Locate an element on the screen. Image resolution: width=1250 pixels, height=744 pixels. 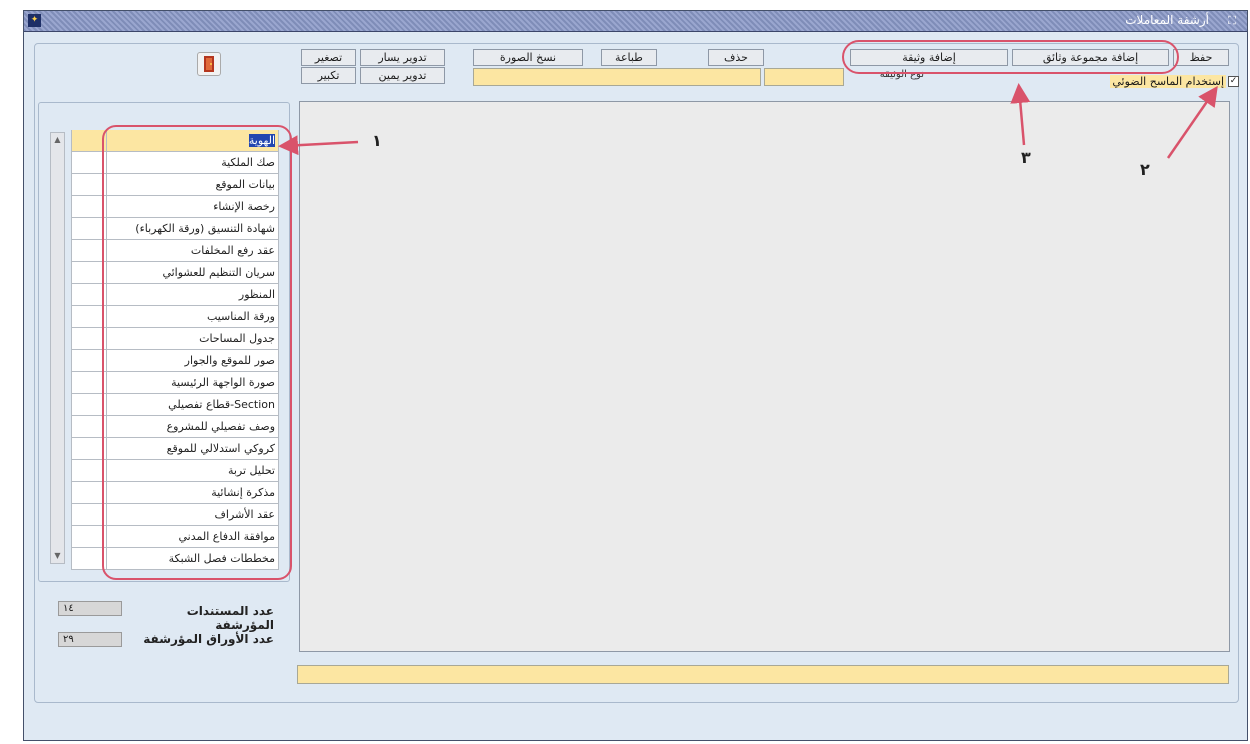
zoom-in-button: تكبير is located at coordinates (328, 75).